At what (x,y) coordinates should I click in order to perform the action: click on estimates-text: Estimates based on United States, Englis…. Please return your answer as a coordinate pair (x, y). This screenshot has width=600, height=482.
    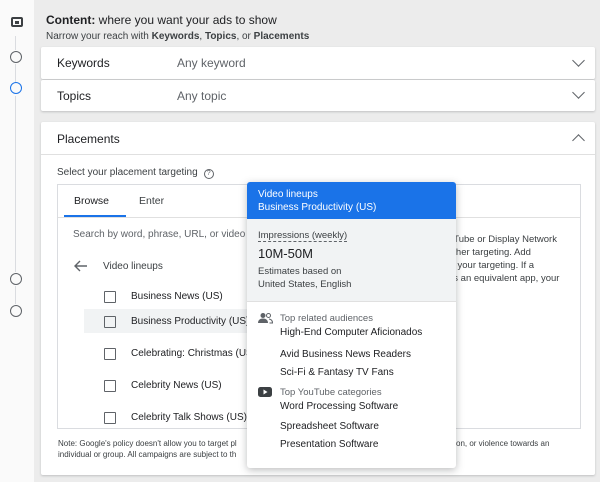
    Looking at the image, I should click on (305, 278).